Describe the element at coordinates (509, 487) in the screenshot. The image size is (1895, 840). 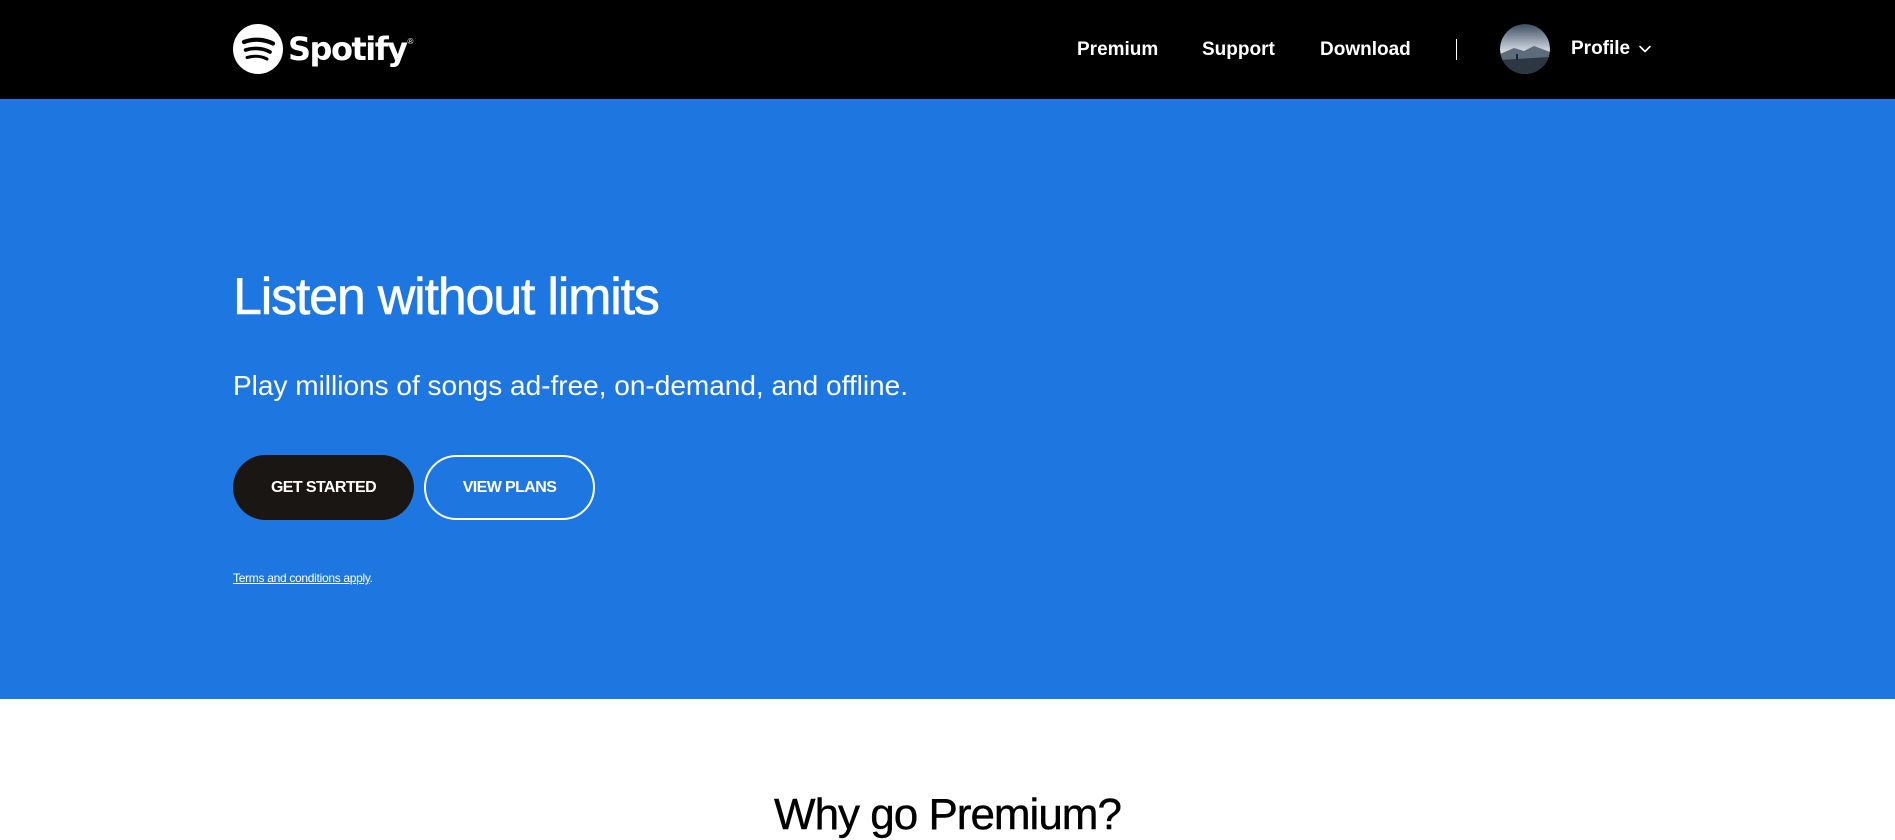
I see `view-plans-button: VIEW PLANS` at that location.